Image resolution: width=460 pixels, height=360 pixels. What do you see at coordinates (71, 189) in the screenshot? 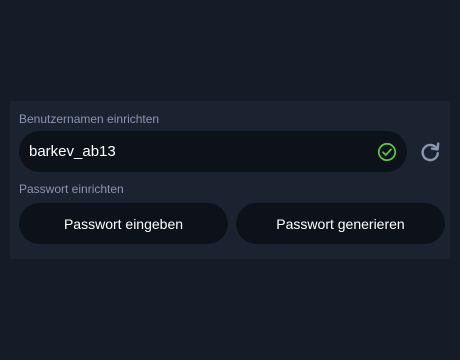
I see `password-section-label: Passwort einrichten` at bounding box center [71, 189].